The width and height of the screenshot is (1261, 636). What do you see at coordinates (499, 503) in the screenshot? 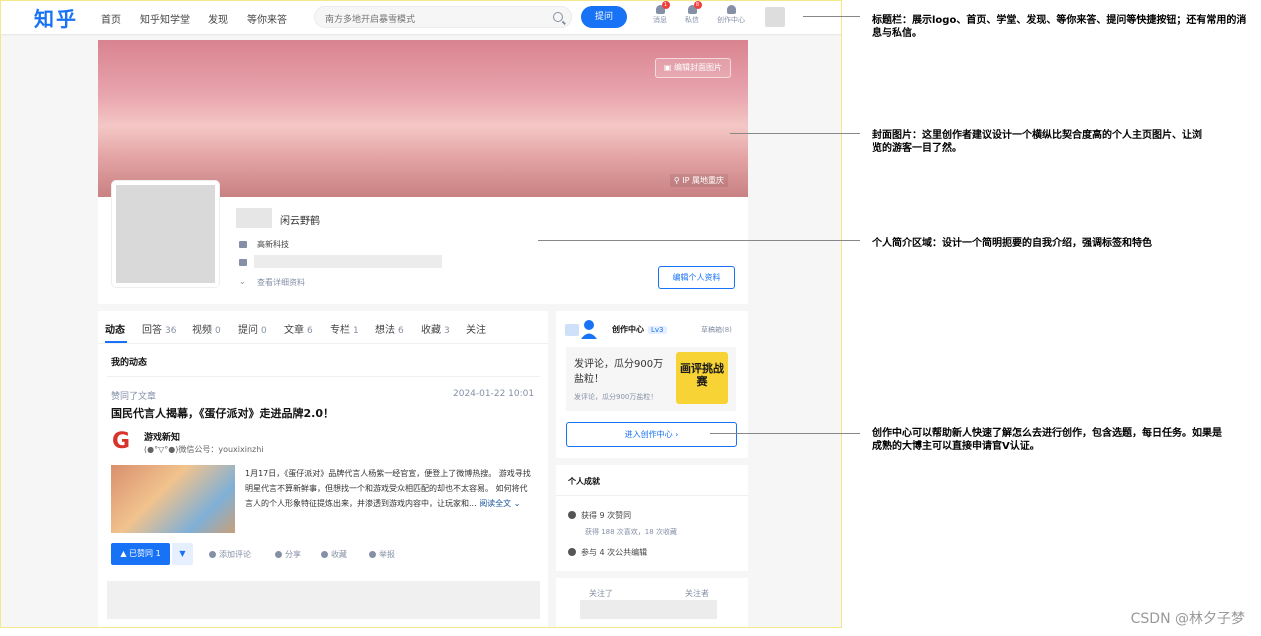
I see `read-more-link: 阅读全文 ⌄` at bounding box center [499, 503].